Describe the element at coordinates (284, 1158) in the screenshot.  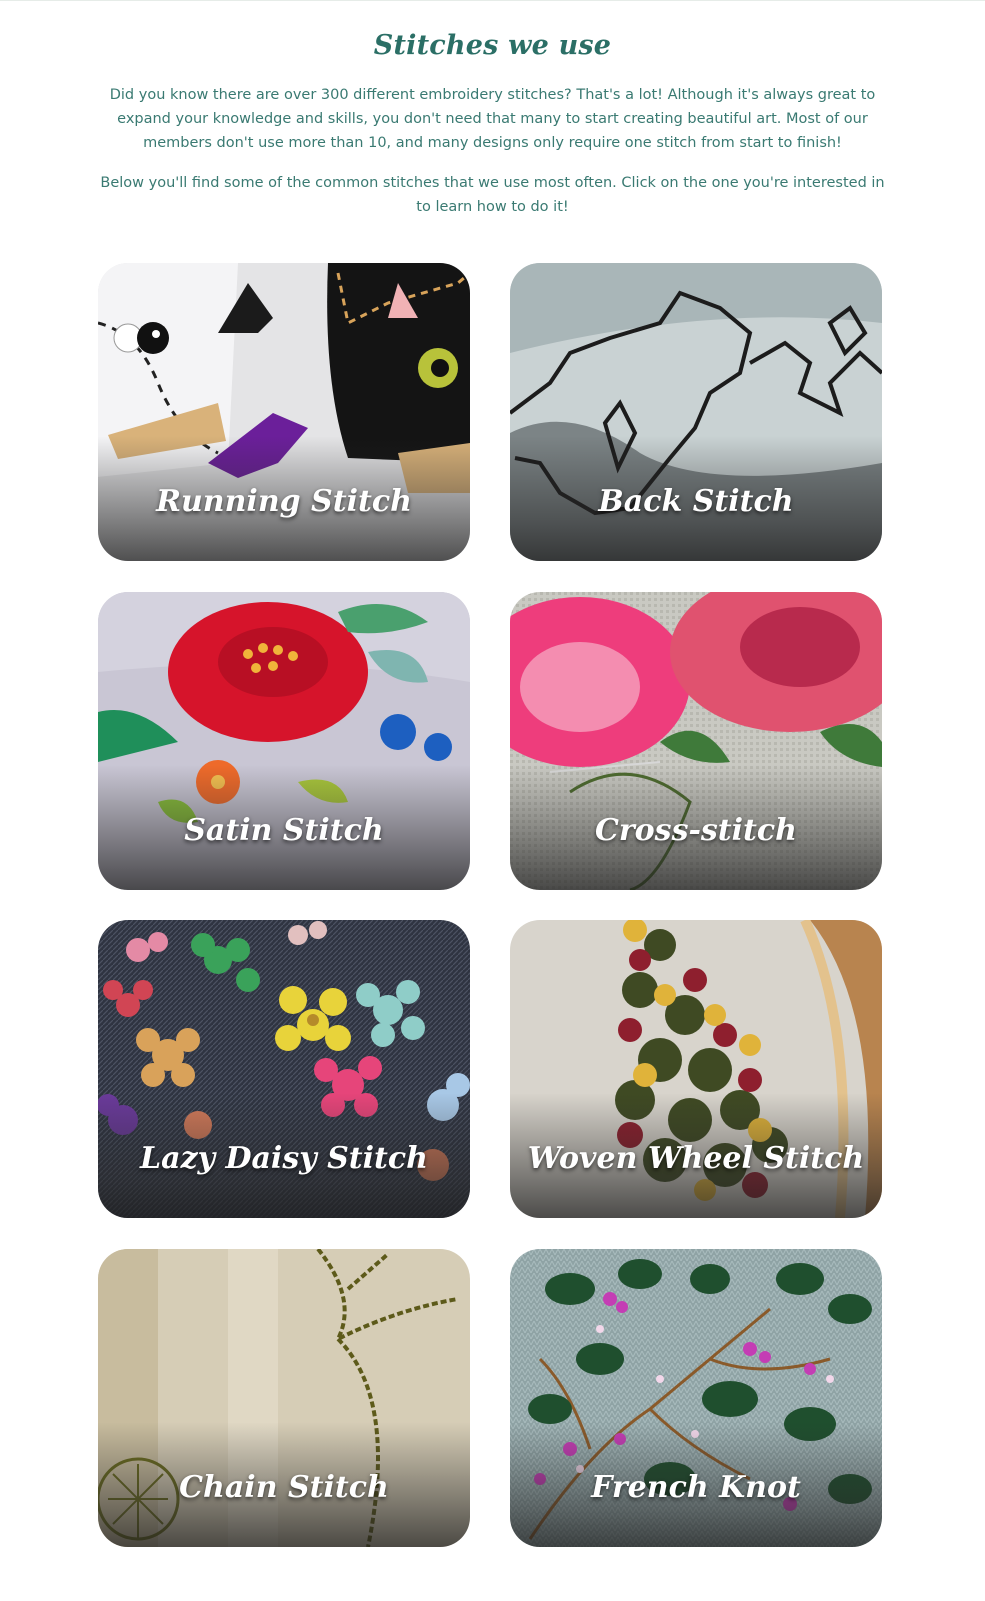
I see `stitch-card-label: Lazy Daisy Stitch` at that location.